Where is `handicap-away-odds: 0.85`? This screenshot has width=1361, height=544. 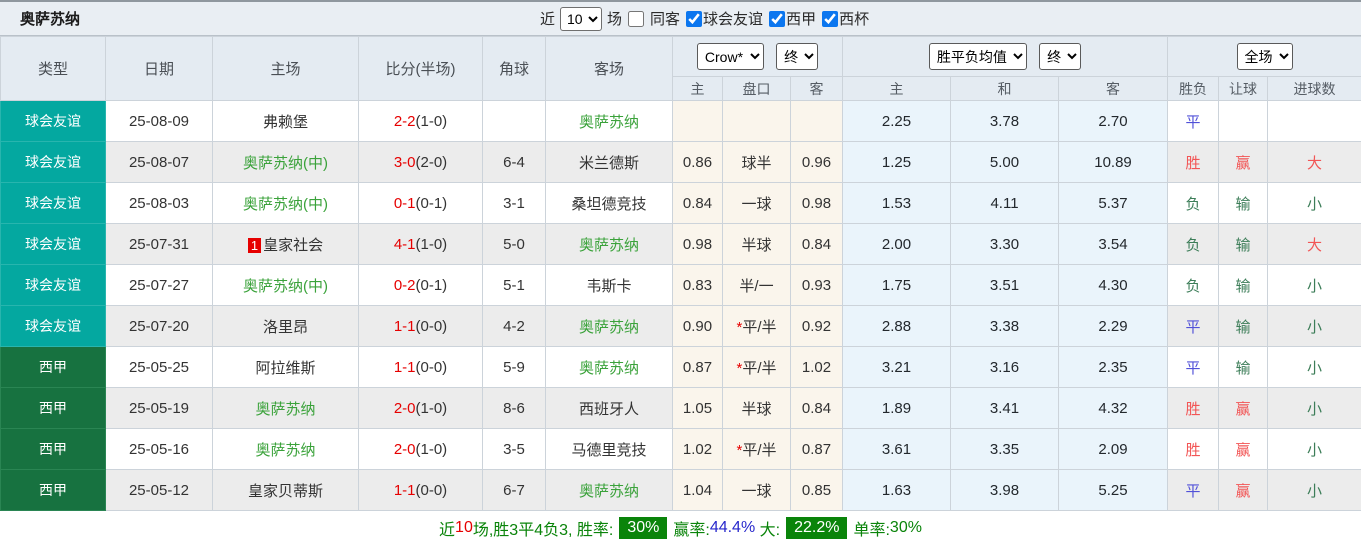 handicap-away-odds: 0.85 is located at coordinates (817, 490).